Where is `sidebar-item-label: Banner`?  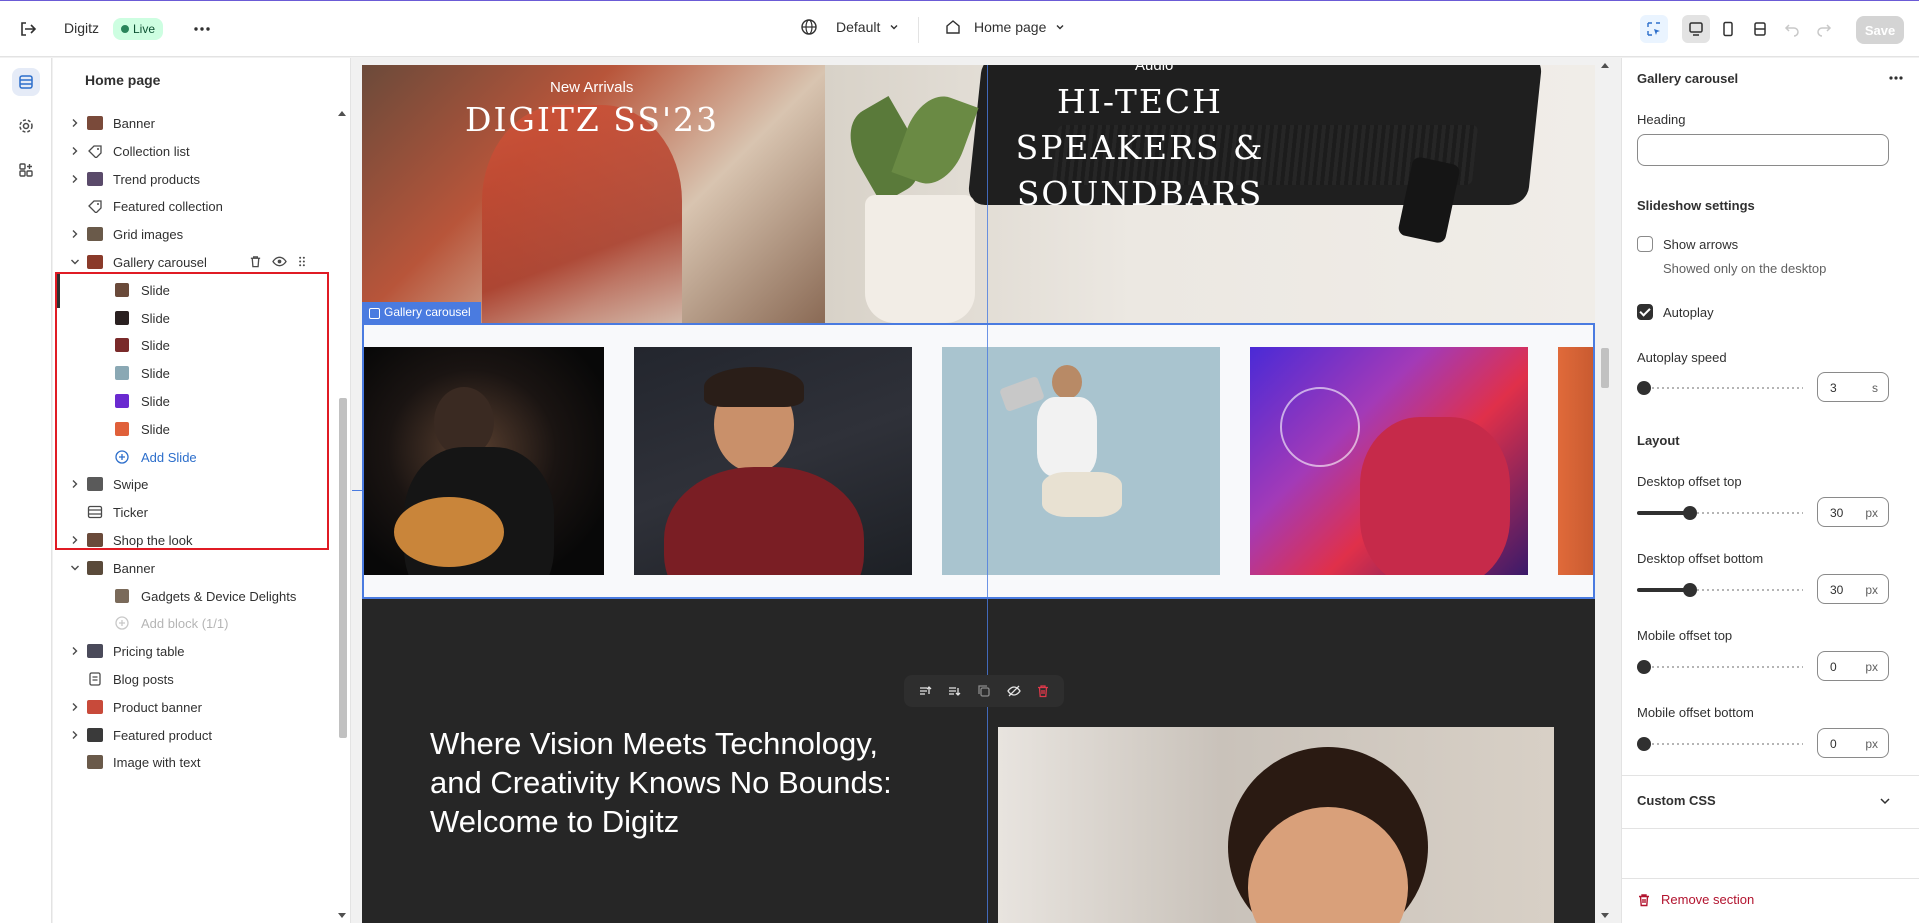
sidebar-item-label: Banner is located at coordinates (134, 568).